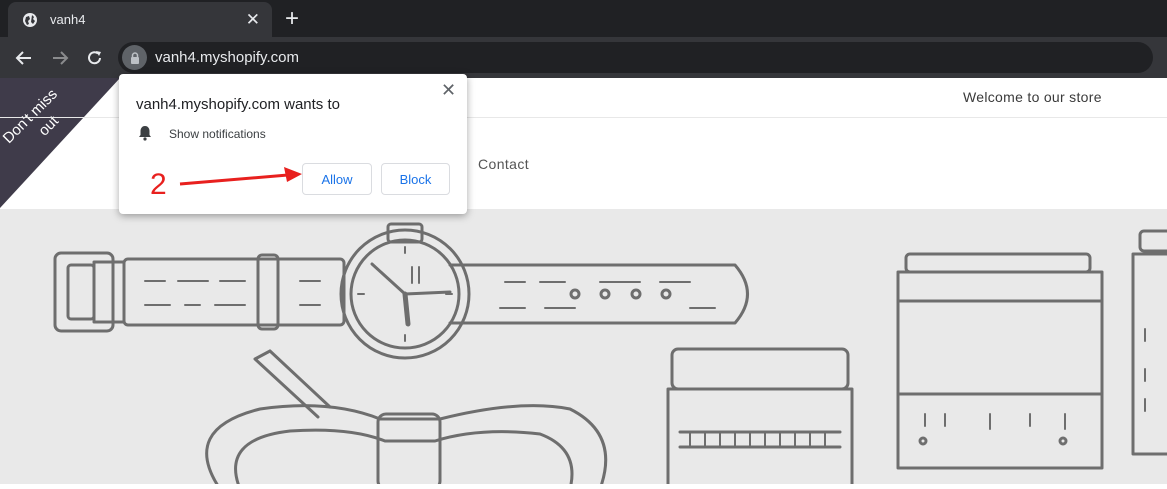 This screenshot has height=489, width=1167. What do you see at coordinates (238, 104) in the screenshot?
I see `popup-title: vanh4.myshopify.com wants to` at bounding box center [238, 104].